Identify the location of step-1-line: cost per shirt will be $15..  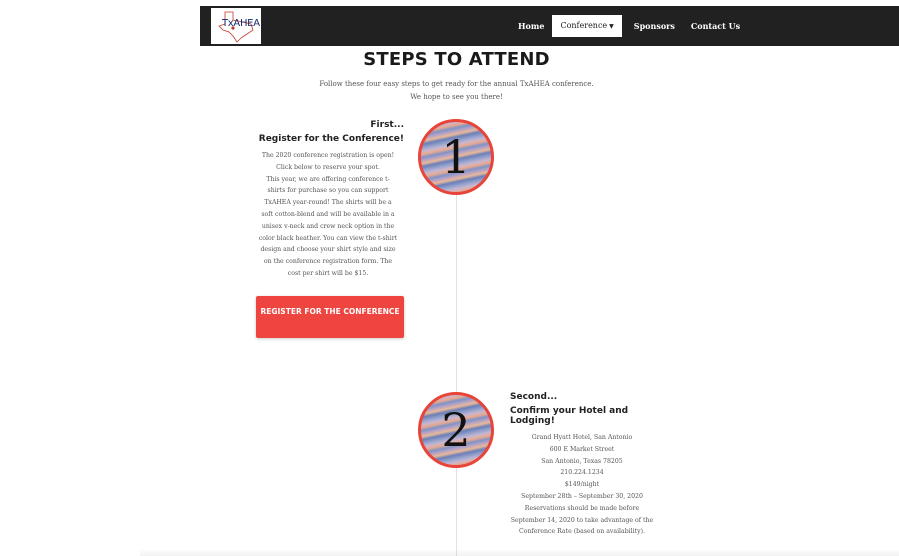
(328, 273).